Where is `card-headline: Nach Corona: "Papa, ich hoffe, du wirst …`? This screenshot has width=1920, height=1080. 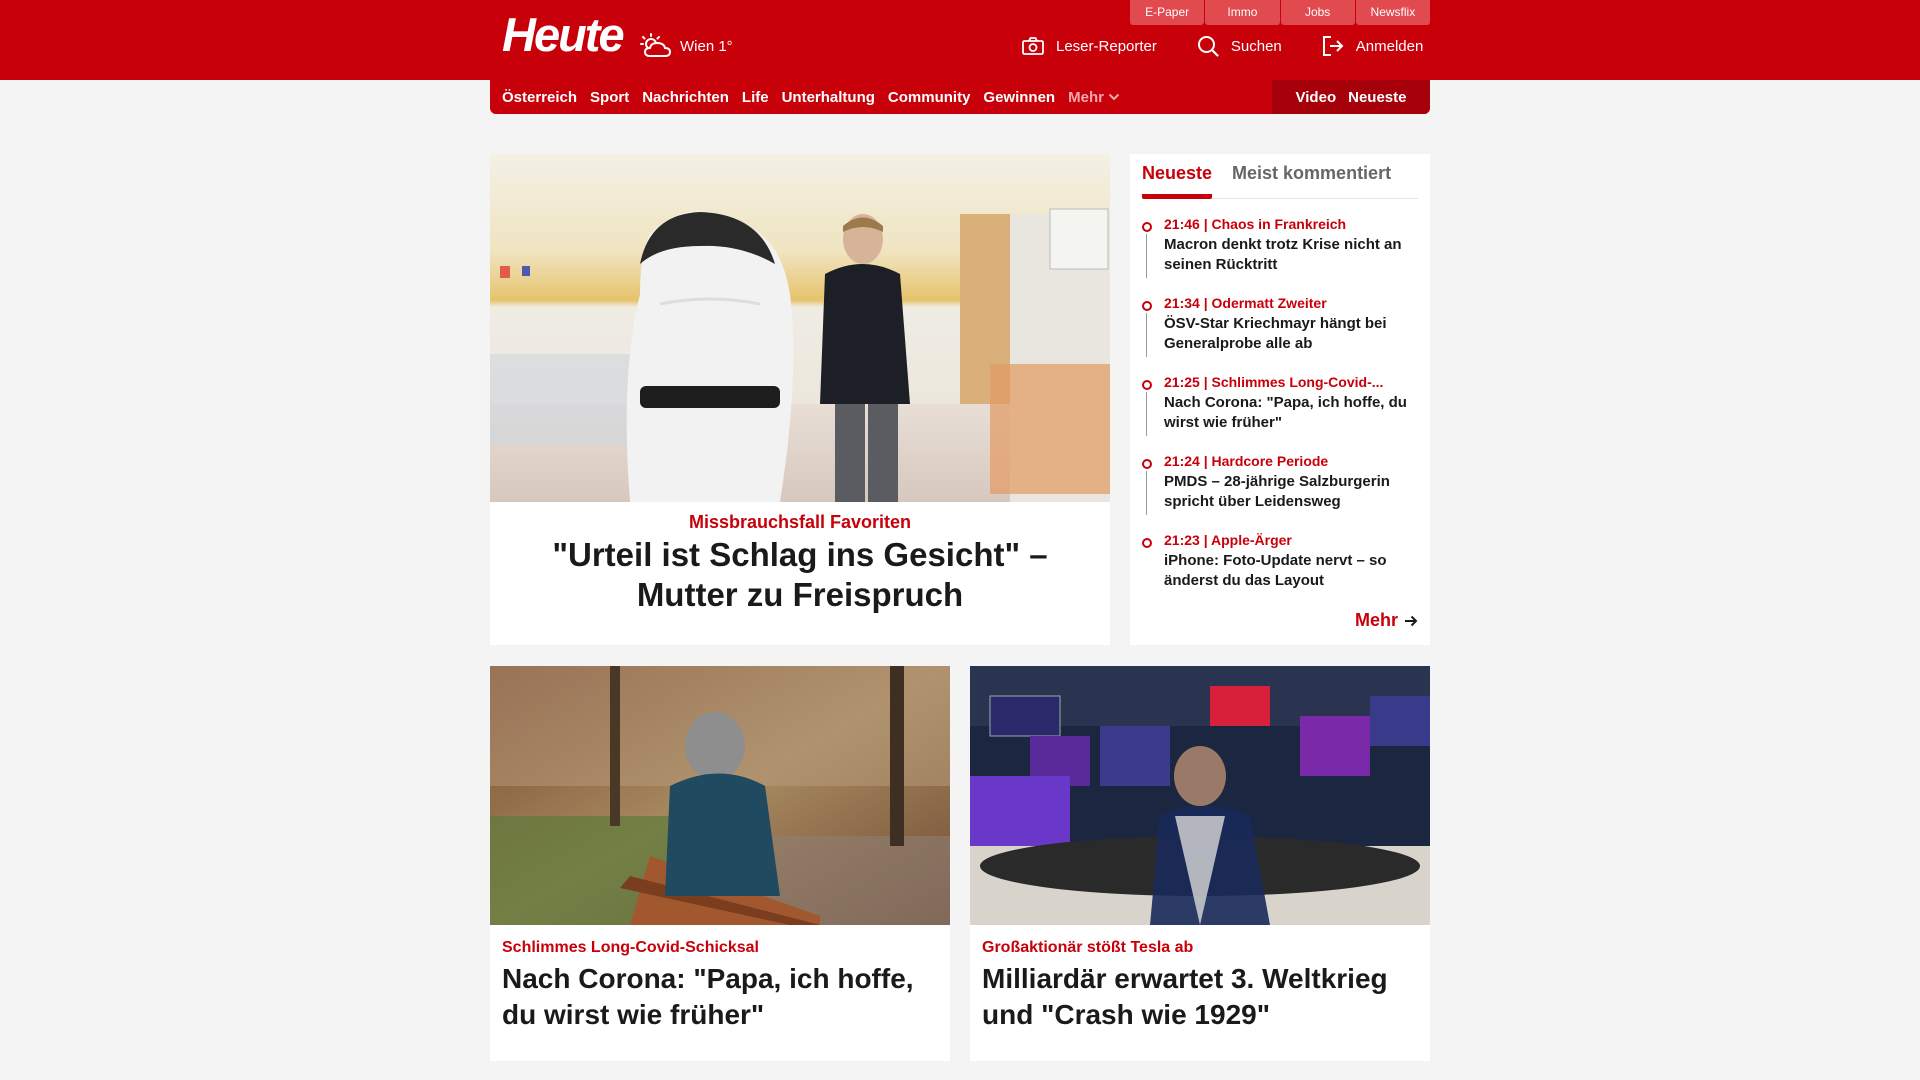 card-headline: Nach Corona: "Papa, ich hoffe, du wirst … is located at coordinates (720, 997).